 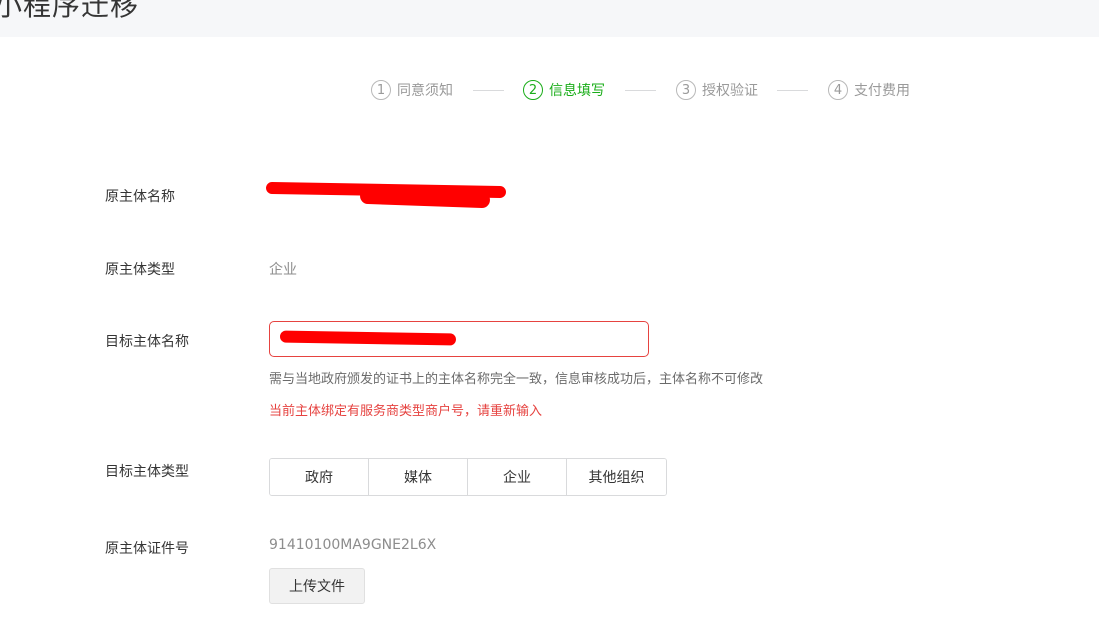 I want to click on step-agree: 1 同意须知, so click(x=412, y=90).